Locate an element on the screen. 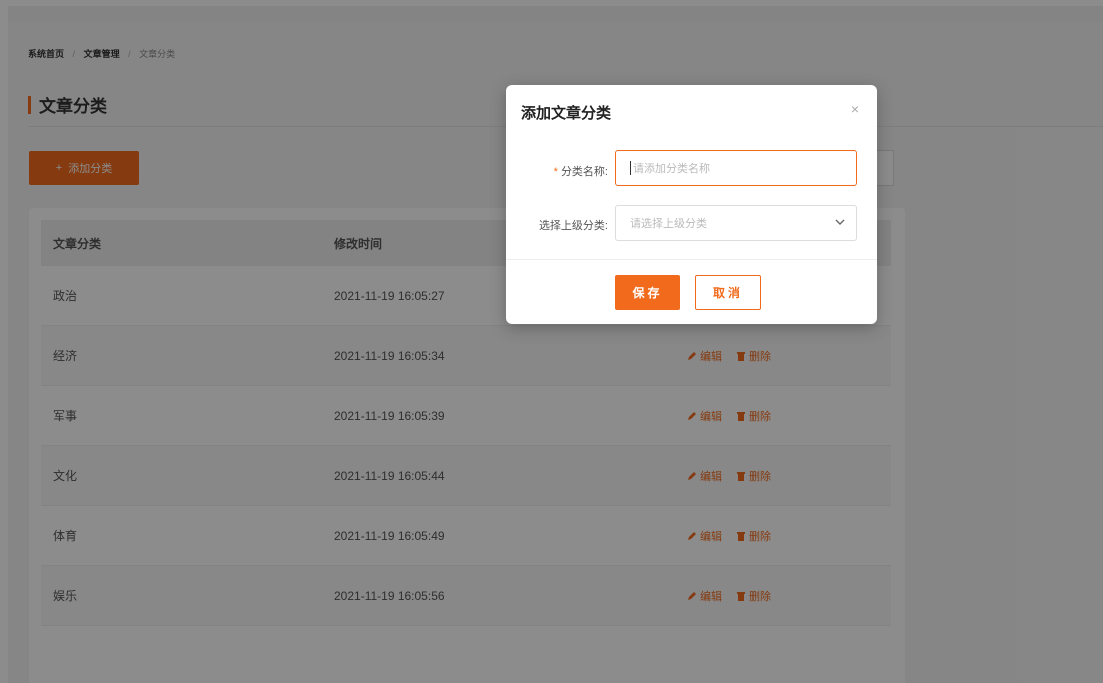  dialog-divider is located at coordinates (691, 259).